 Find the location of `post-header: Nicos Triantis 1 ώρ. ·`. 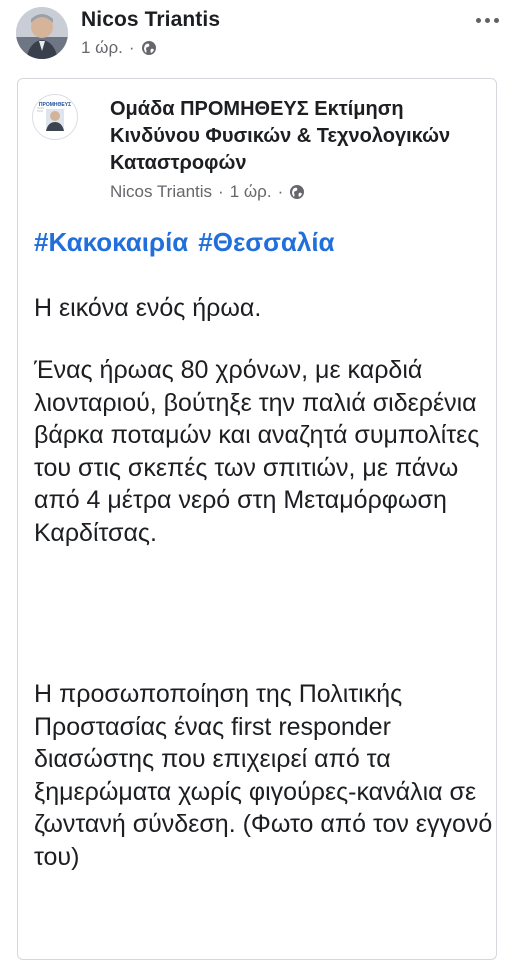

post-header: Nicos Triantis 1 ώρ. · is located at coordinates (256, 35).